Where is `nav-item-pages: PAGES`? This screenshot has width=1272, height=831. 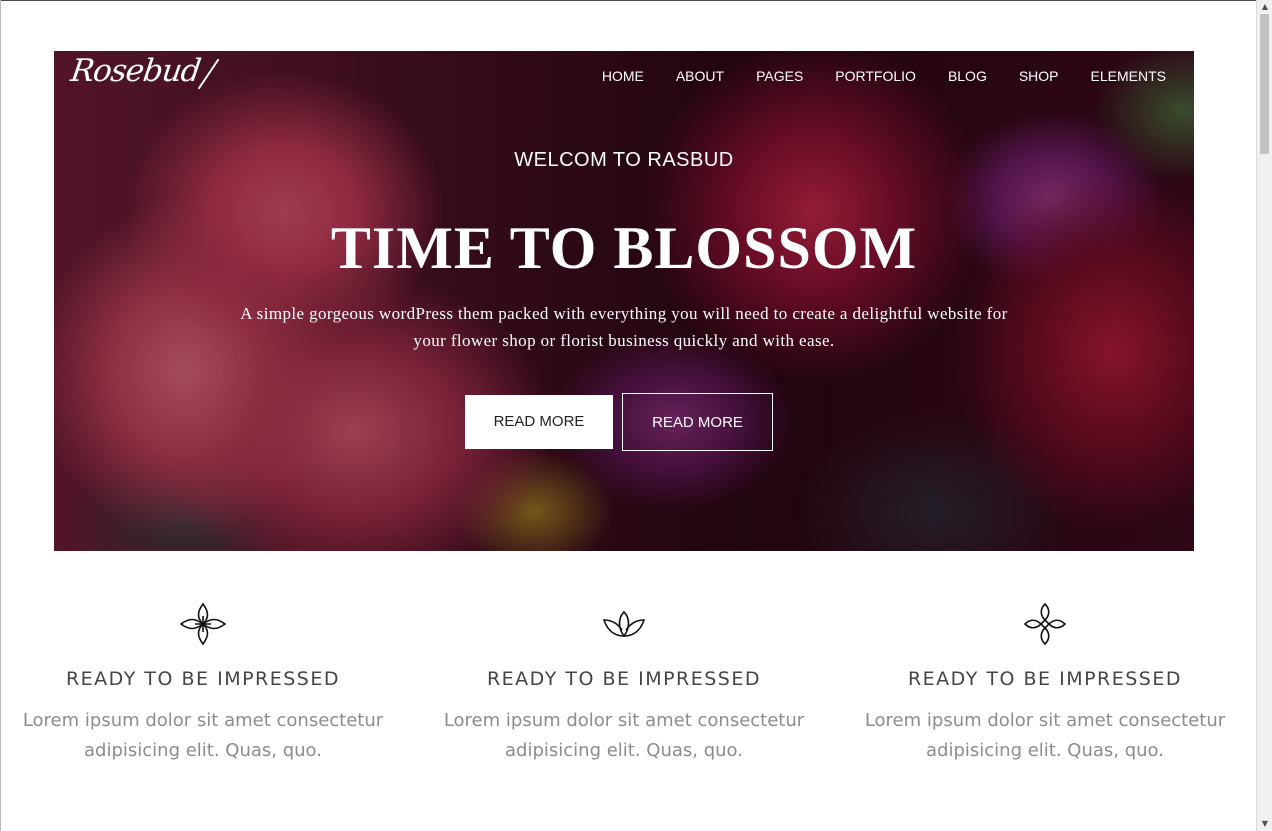
nav-item-pages: PAGES is located at coordinates (779, 76).